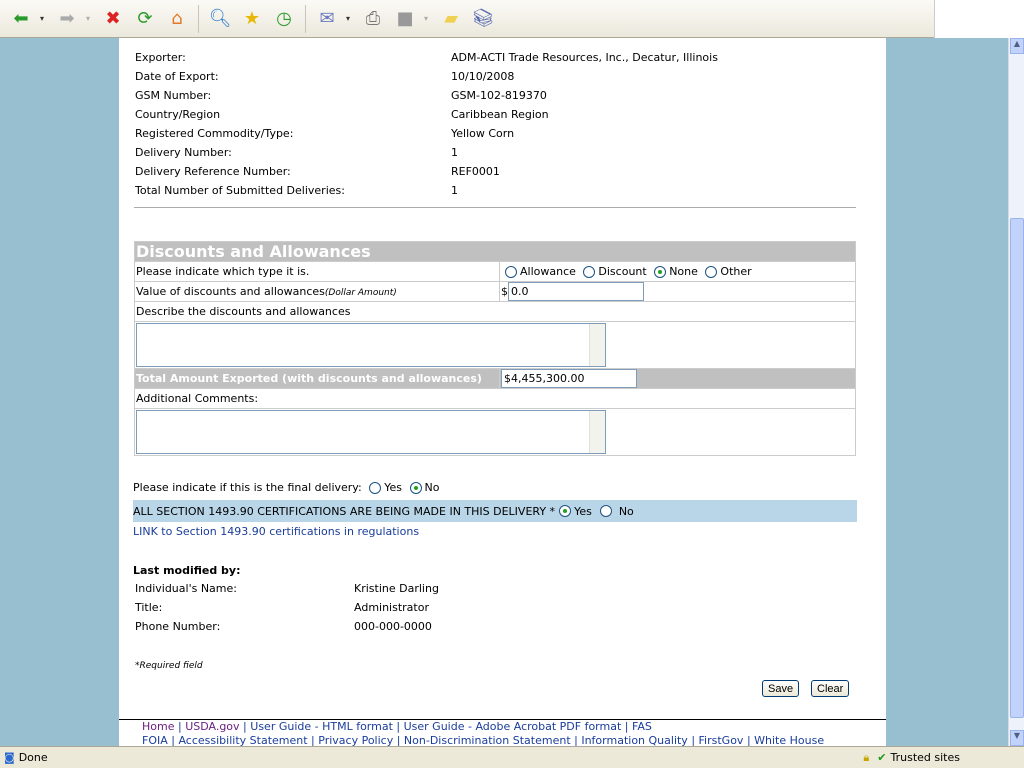  I want to click on final-yes-radio, so click(375, 488).